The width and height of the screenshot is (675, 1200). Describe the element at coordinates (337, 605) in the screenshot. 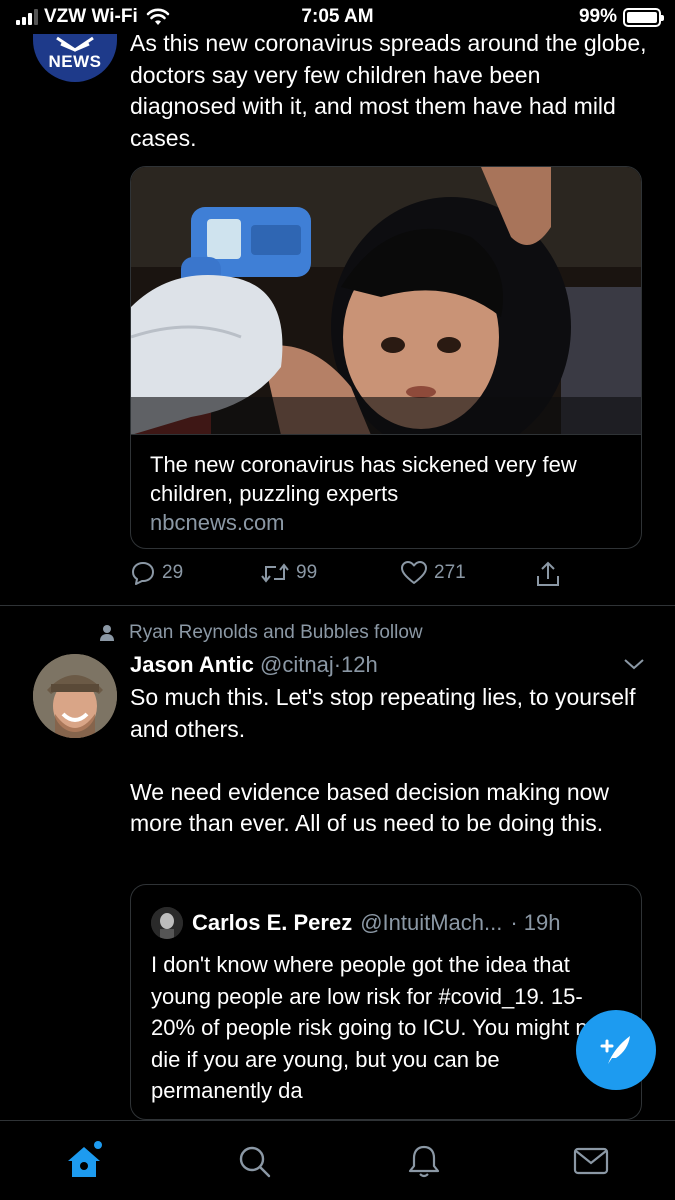

I see `tweet-divider` at that location.